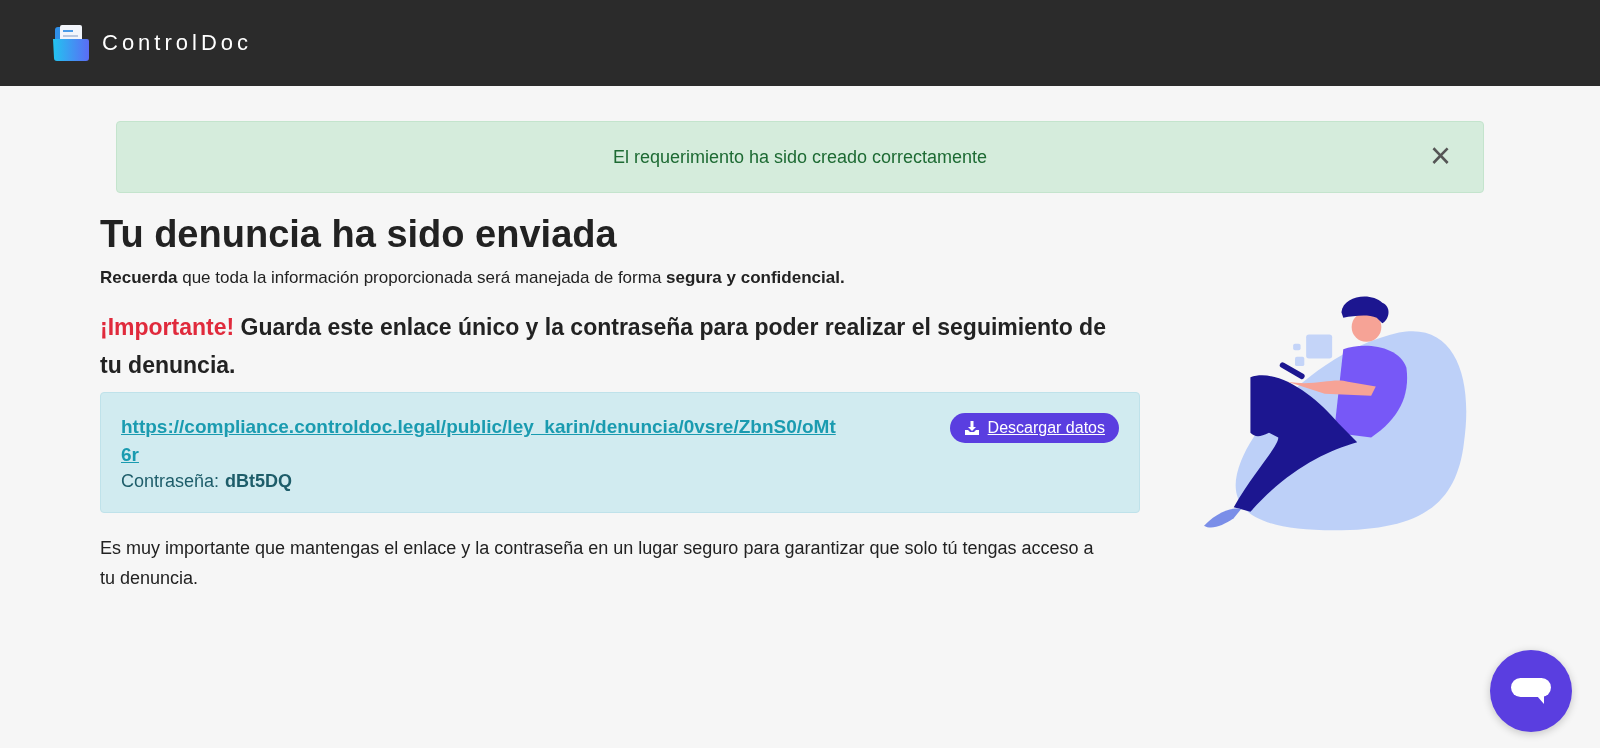  What do you see at coordinates (71, 43) in the screenshot?
I see `folder-logo-icon` at bounding box center [71, 43].